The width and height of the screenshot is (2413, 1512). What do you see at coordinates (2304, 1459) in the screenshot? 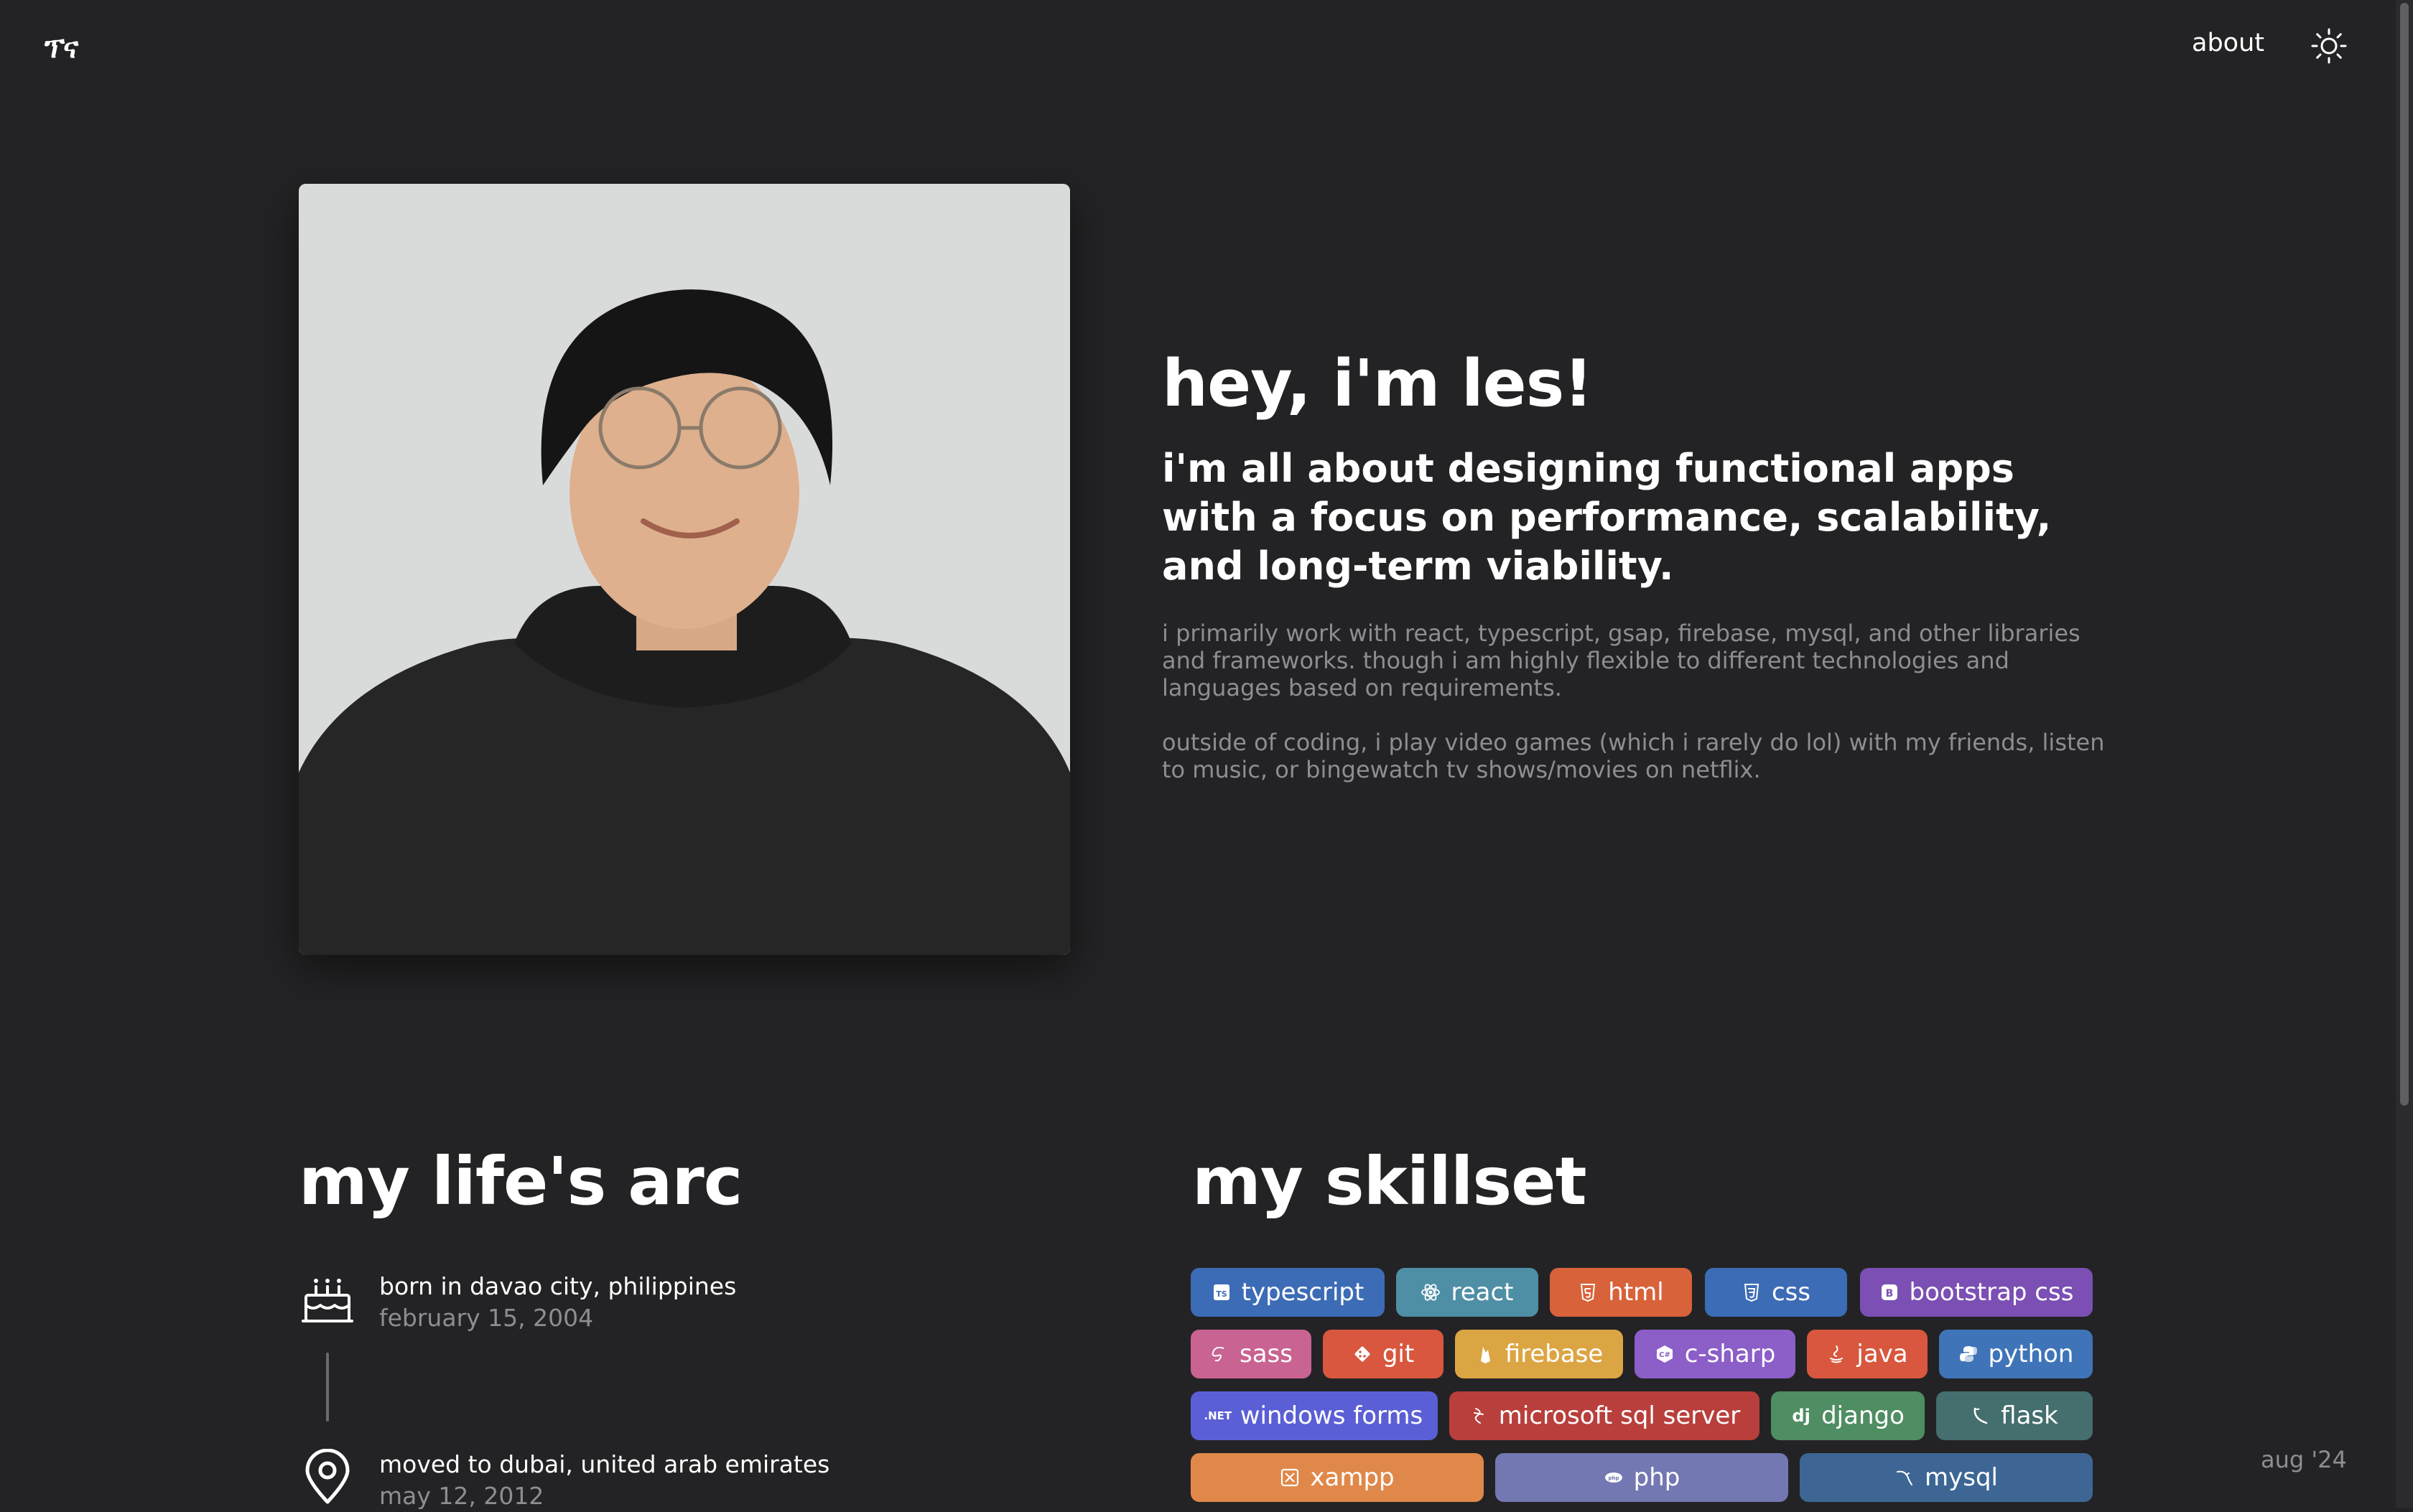
I see `last-updated-date: aug '24` at bounding box center [2304, 1459].